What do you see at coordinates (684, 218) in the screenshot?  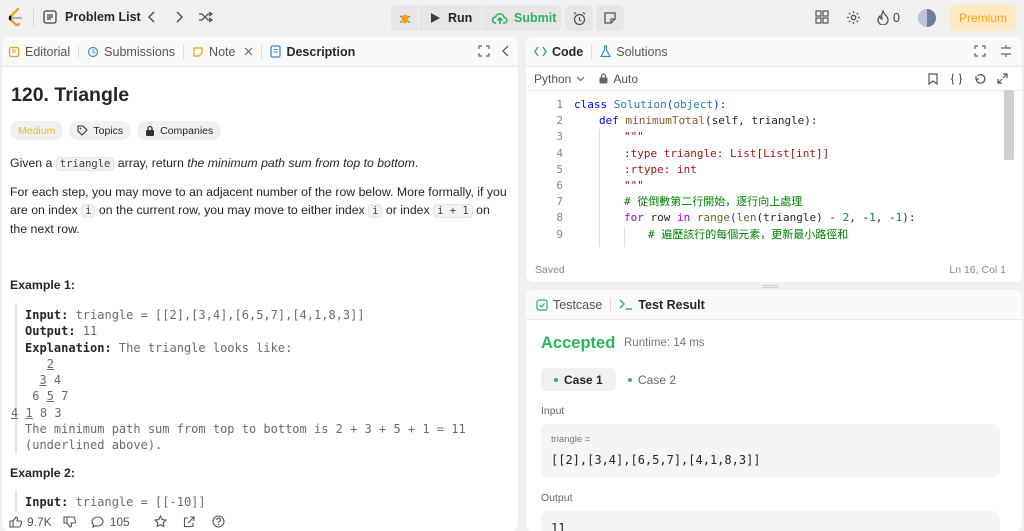 I see `keyword: in` at bounding box center [684, 218].